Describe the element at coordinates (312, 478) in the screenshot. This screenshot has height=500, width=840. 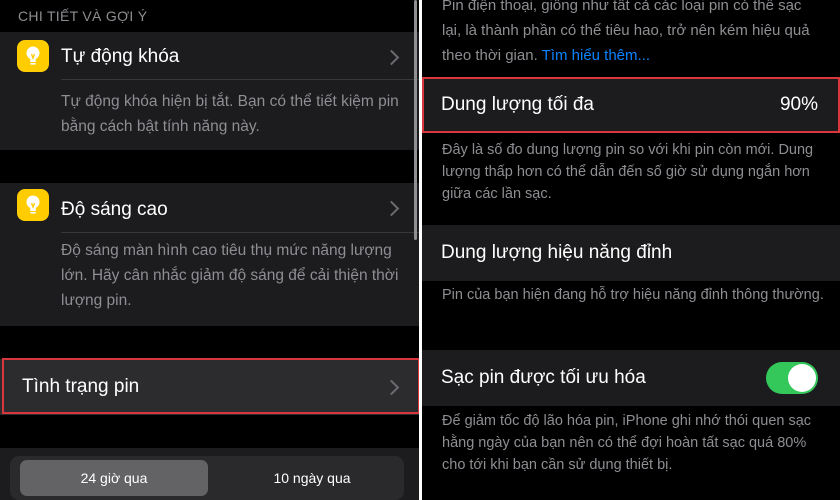
I see `segment-10-days: 10 ngày qua` at that location.